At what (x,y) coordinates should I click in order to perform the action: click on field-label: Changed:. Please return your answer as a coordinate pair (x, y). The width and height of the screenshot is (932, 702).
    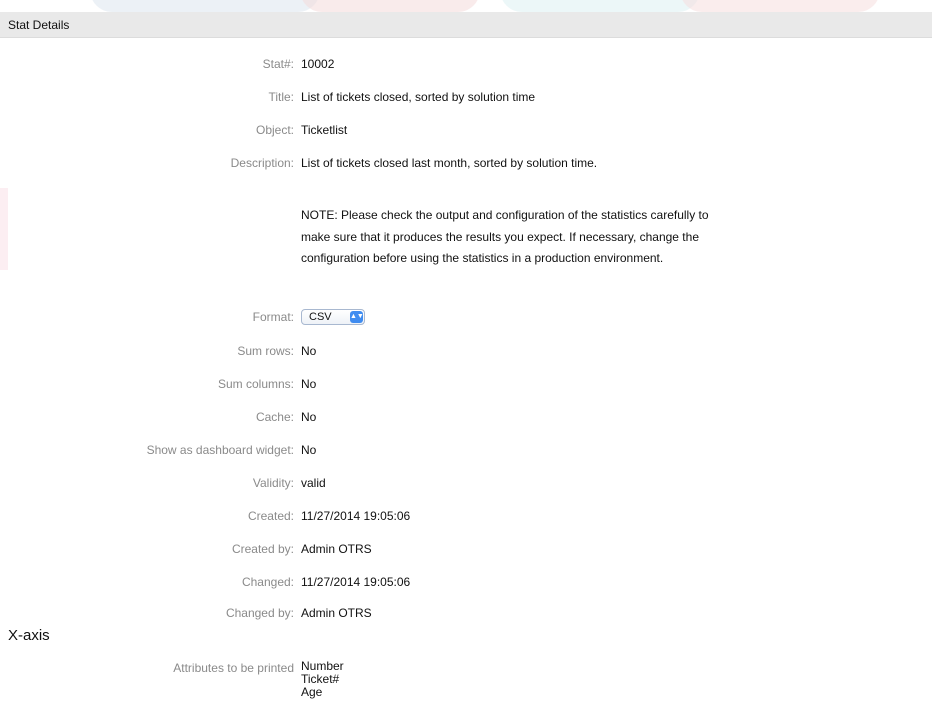
    Looking at the image, I should click on (267, 582).